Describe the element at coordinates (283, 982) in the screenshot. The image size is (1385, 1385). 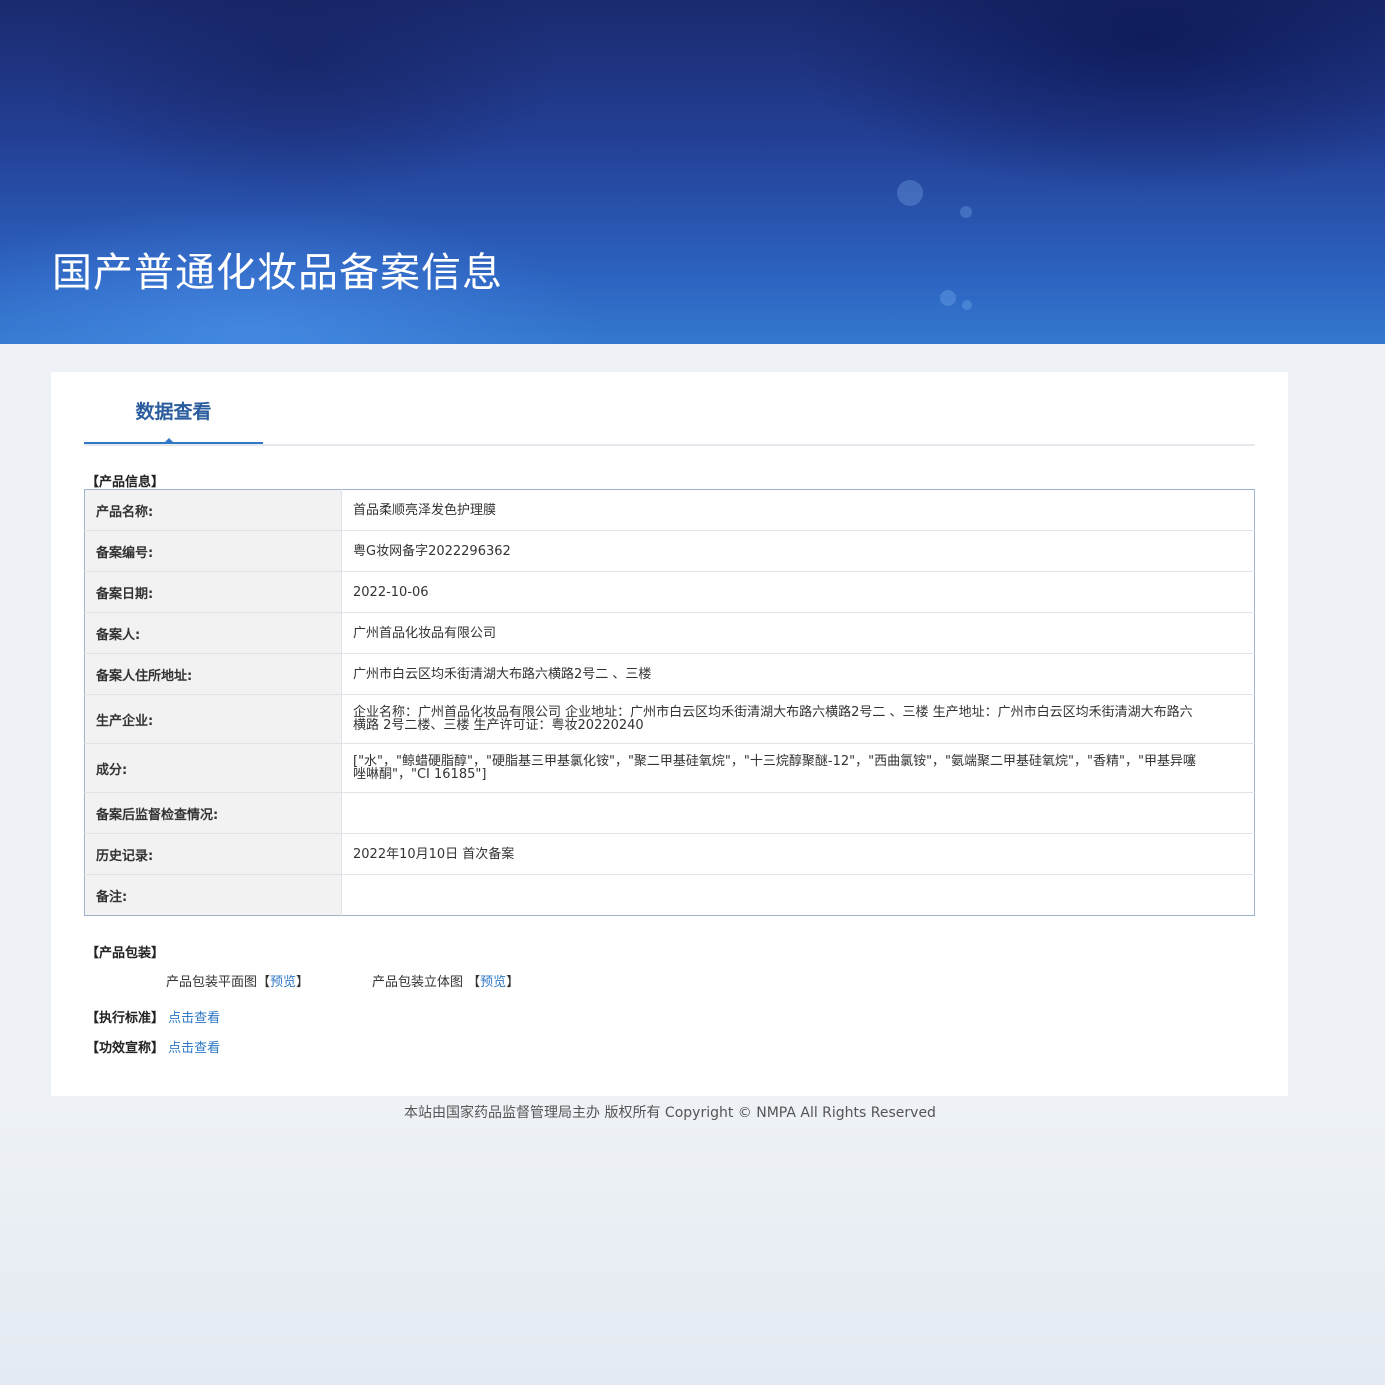
I see `preview-flat-link: 预览` at that location.